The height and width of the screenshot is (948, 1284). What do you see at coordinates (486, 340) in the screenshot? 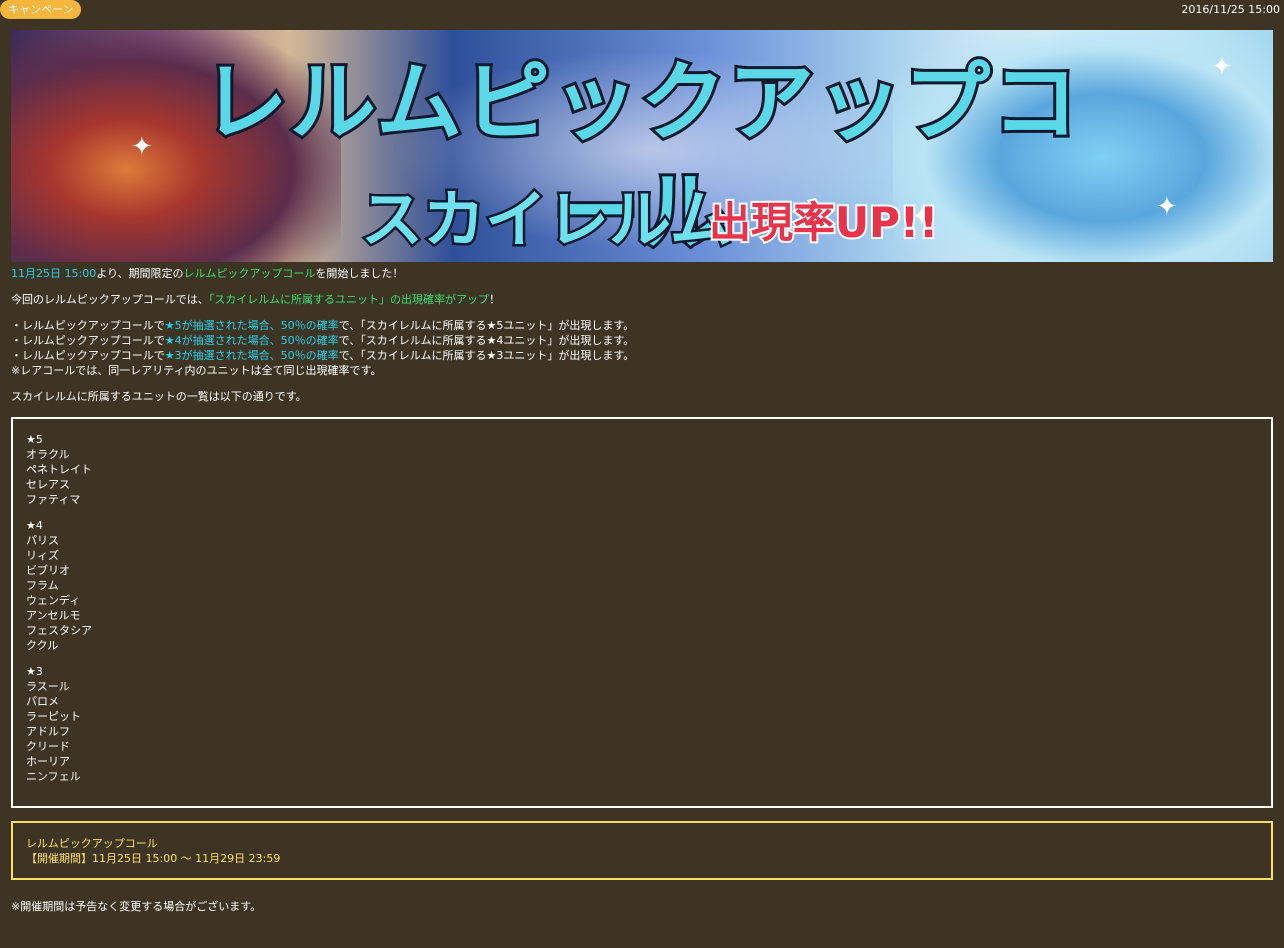
I see `rate-suffix: で、「スカイレルムに所属する★4ユニット」が出現します。` at bounding box center [486, 340].